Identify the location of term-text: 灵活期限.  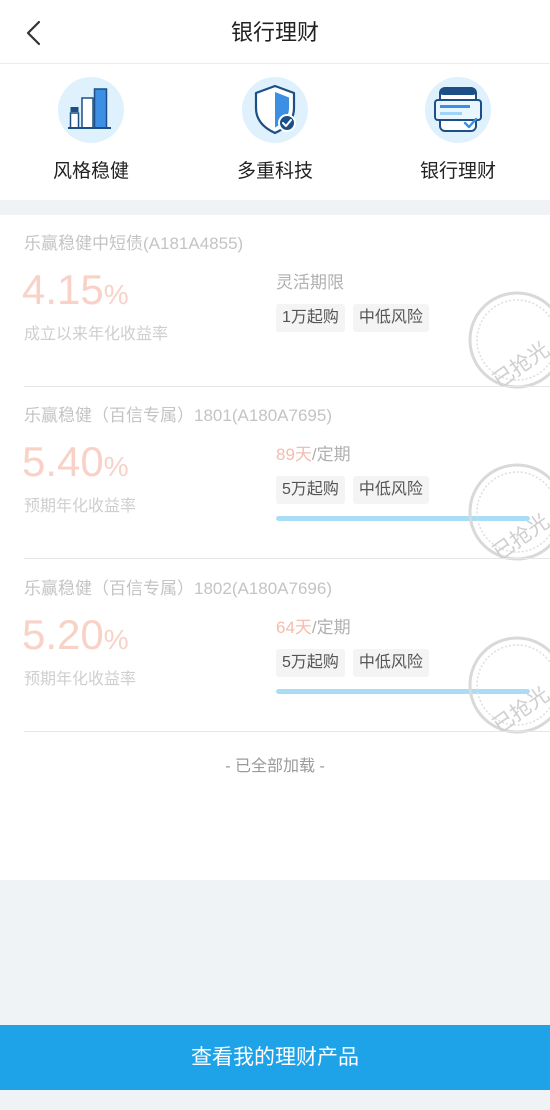
(310, 282).